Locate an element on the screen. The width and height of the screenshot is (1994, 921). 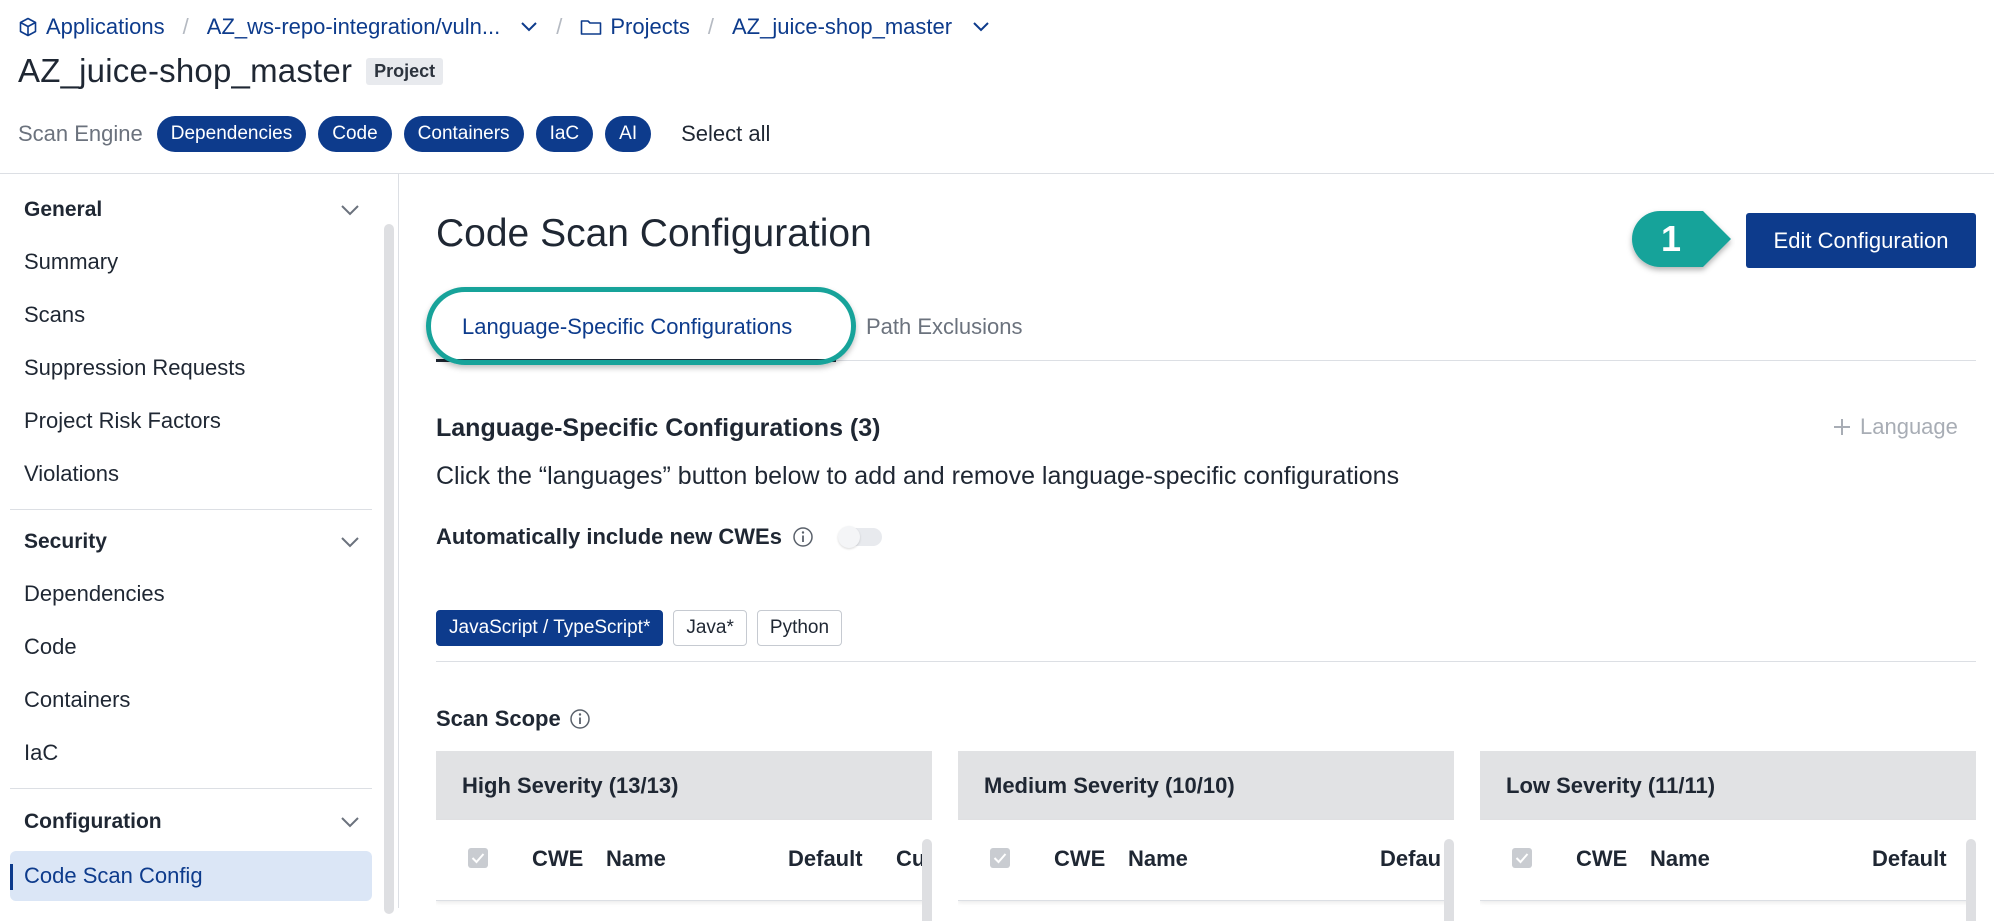
main-title: Code Scan Configuration is located at coordinates (654, 233).